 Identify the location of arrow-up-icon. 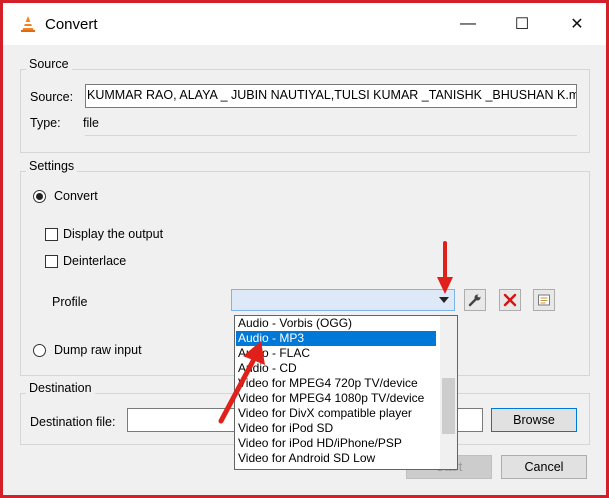
(241, 382).